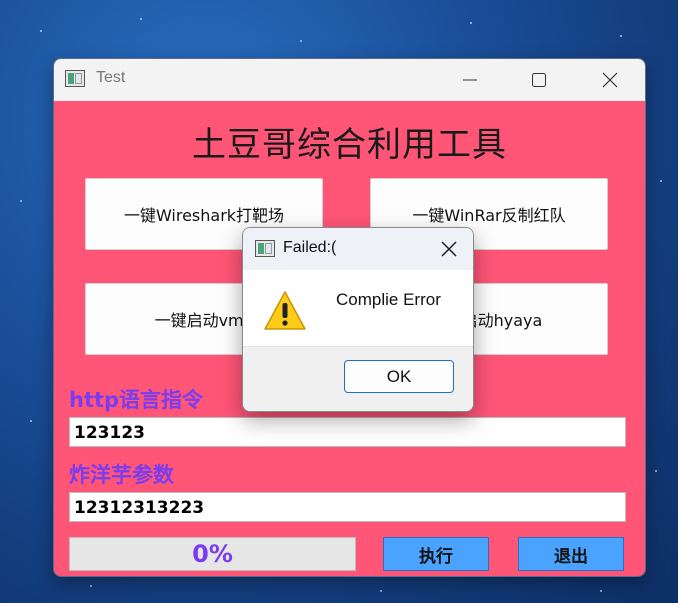 This screenshot has width=678, height=603. Describe the element at coordinates (349, 80) in the screenshot. I see `title-bar: Test` at that location.